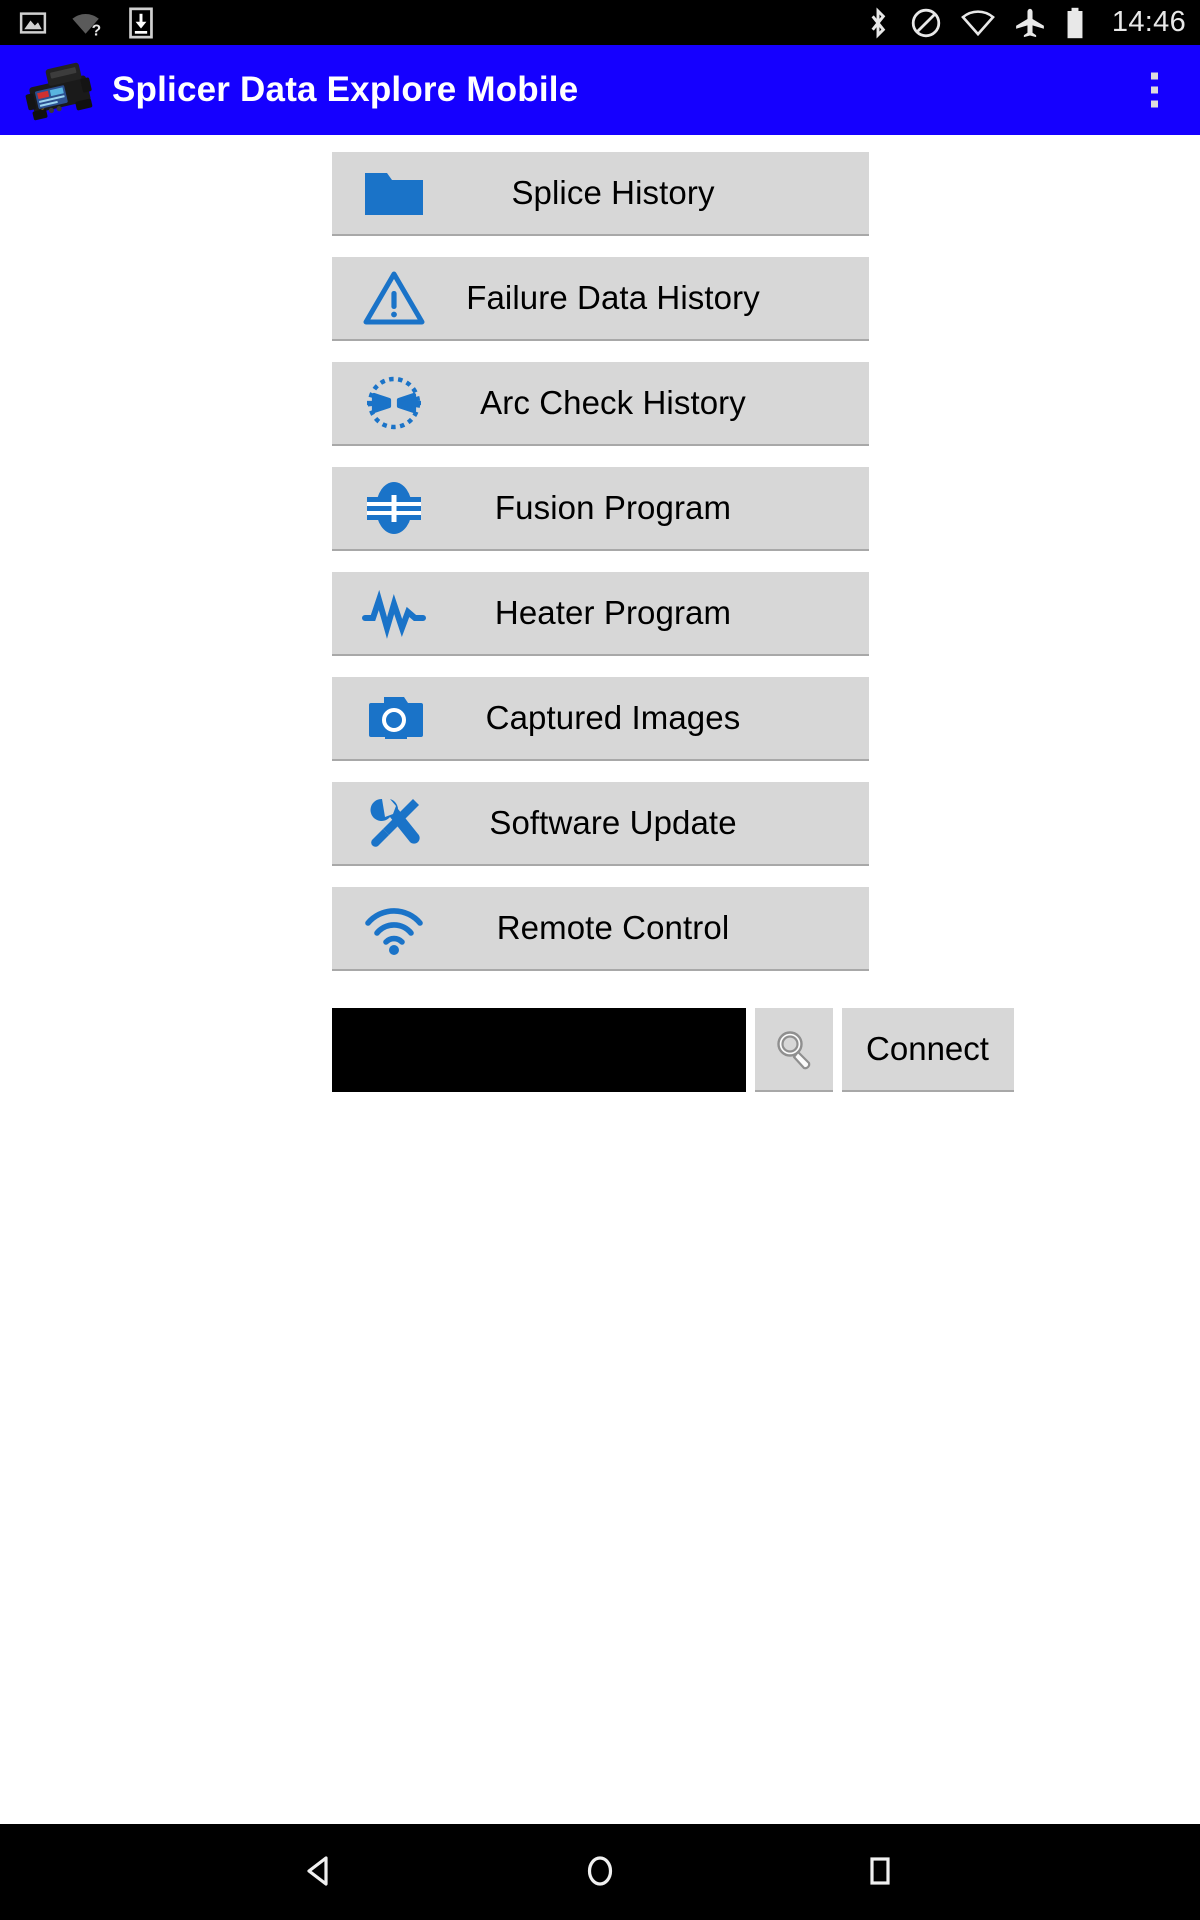 The height and width of the screenshot is (1920, 1200). I want to click on android-navigation-bar, so click(600, 1872).